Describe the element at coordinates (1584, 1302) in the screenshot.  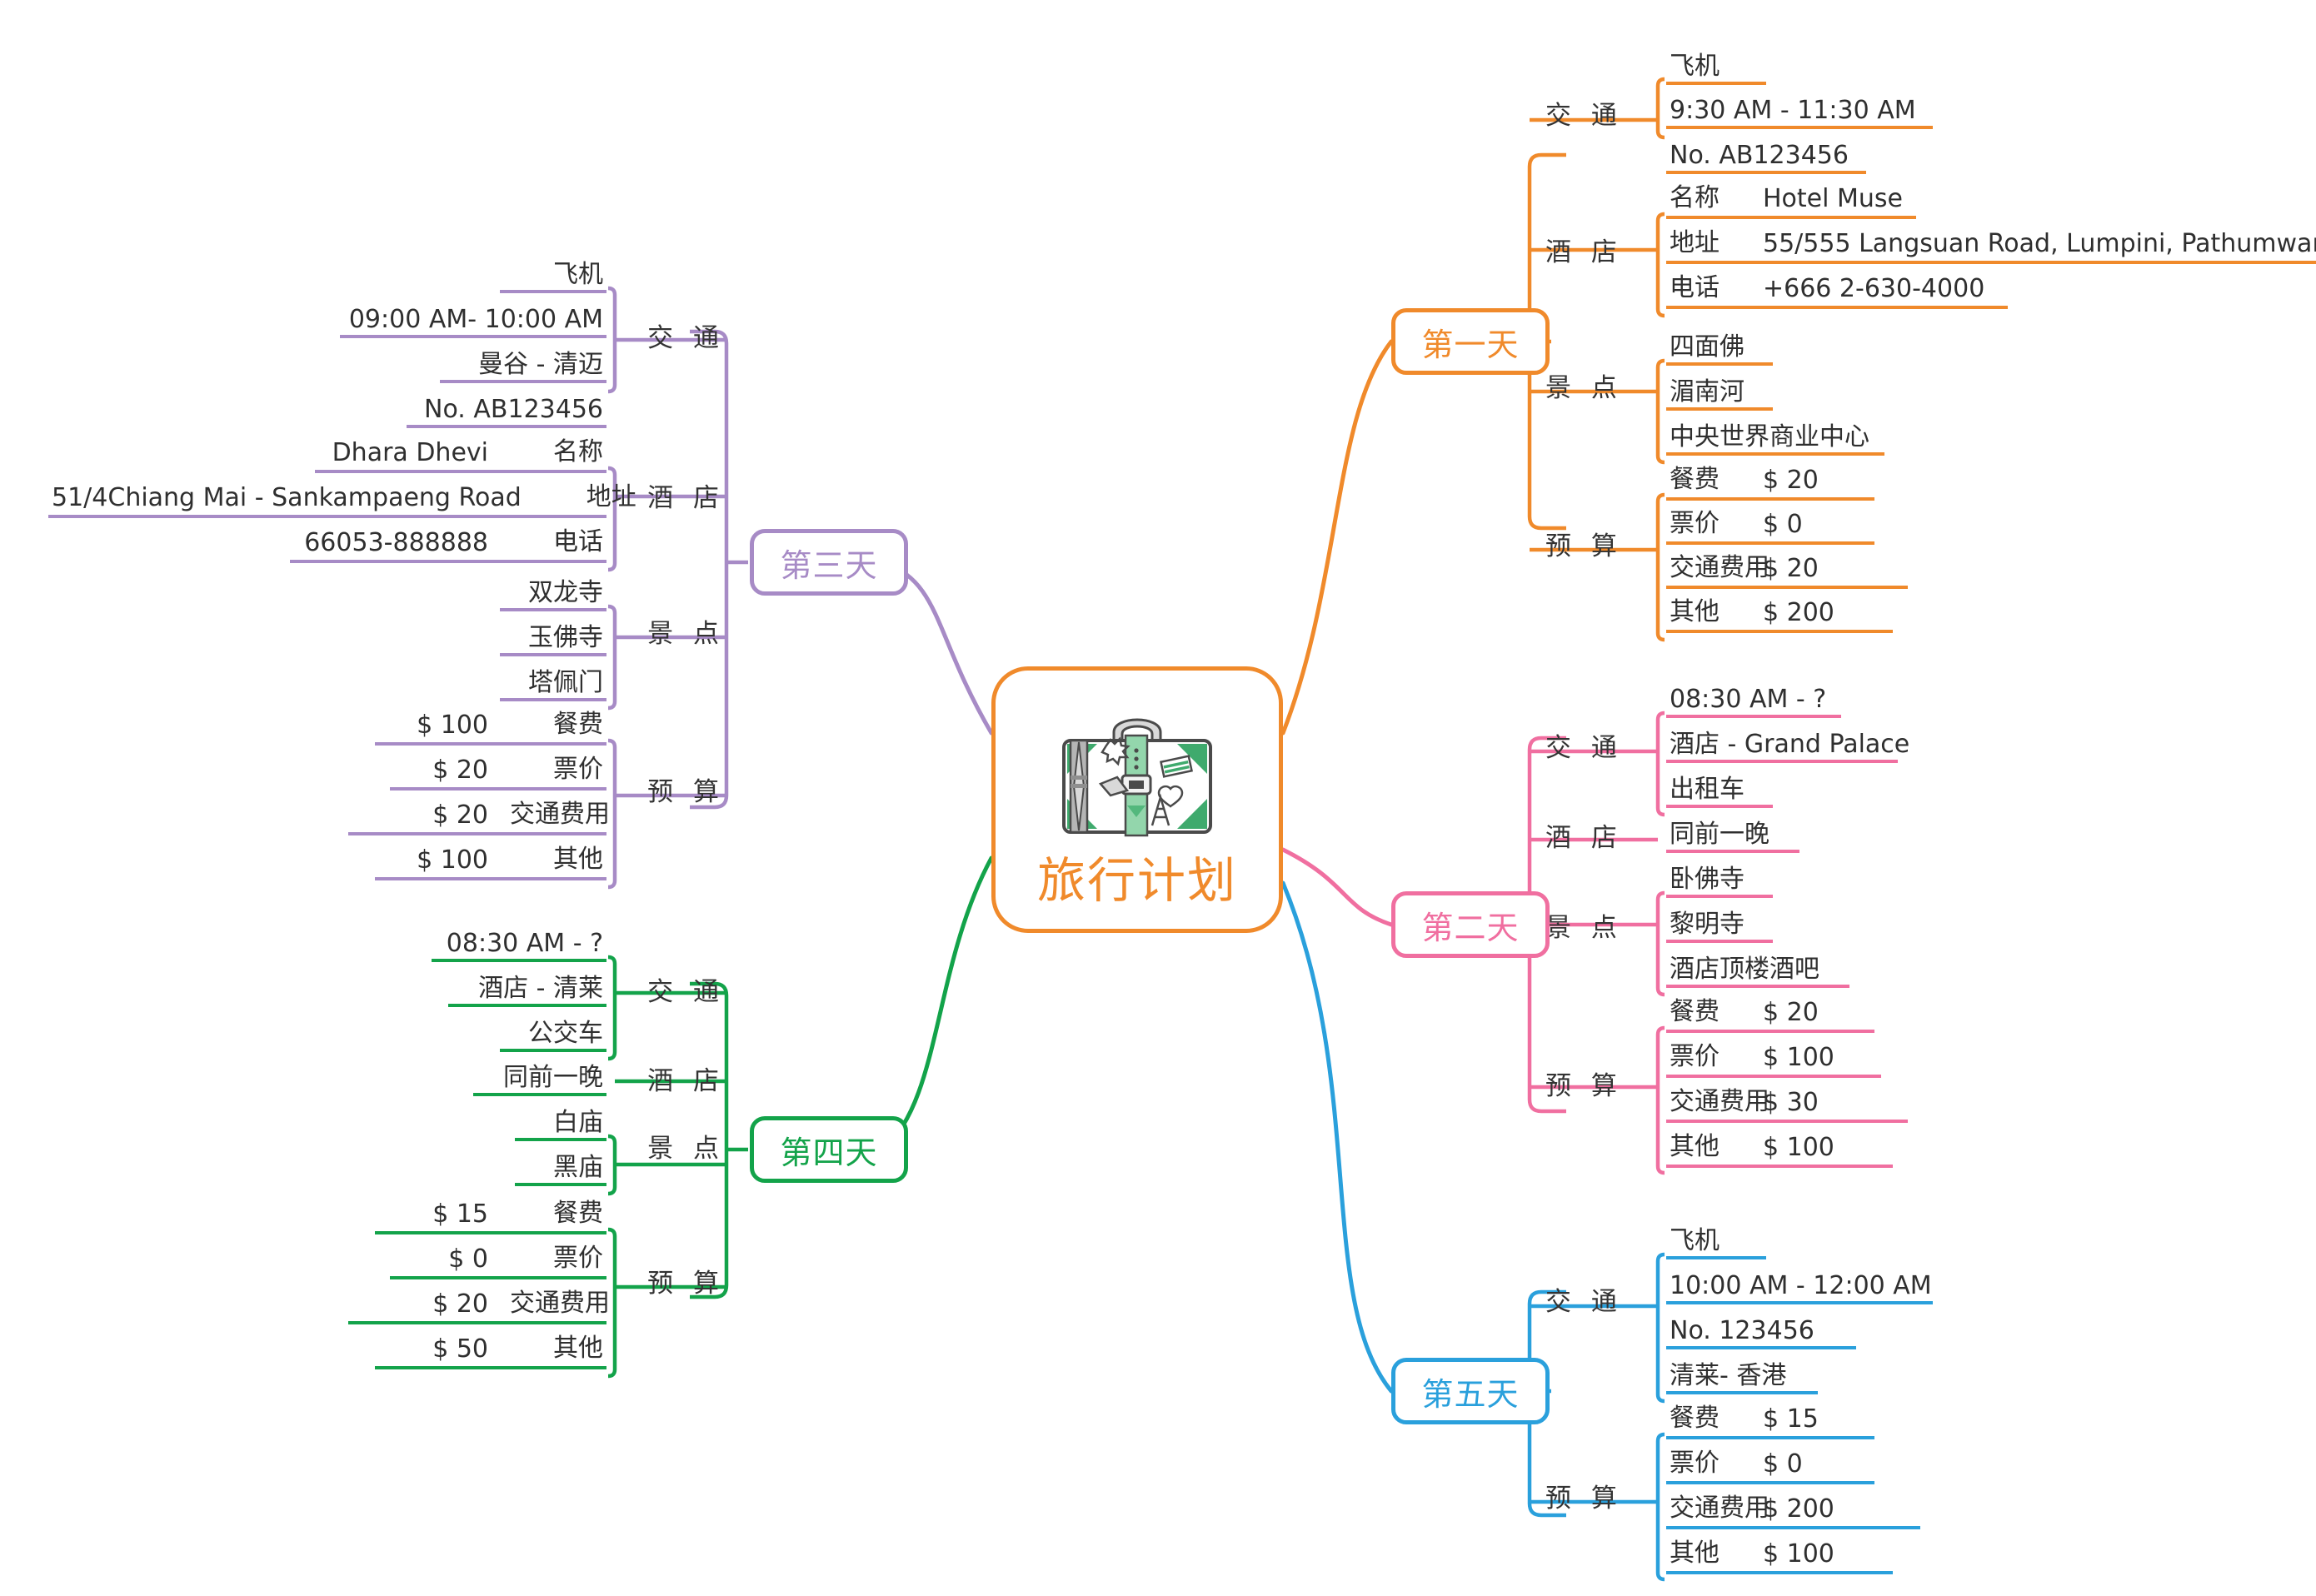
I see `category-label-transport-day5: 交 通` at that location.